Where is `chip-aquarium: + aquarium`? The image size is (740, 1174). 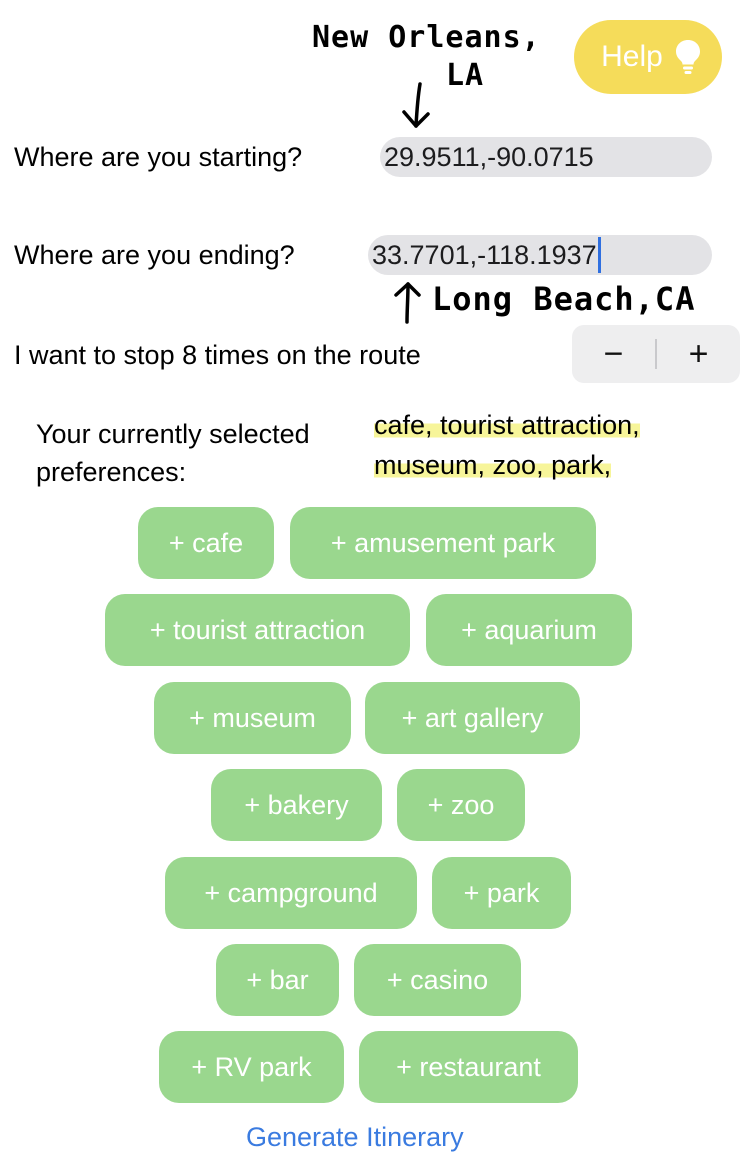 chip-aquarium: + aquarium is located at coordinates (529, 630).